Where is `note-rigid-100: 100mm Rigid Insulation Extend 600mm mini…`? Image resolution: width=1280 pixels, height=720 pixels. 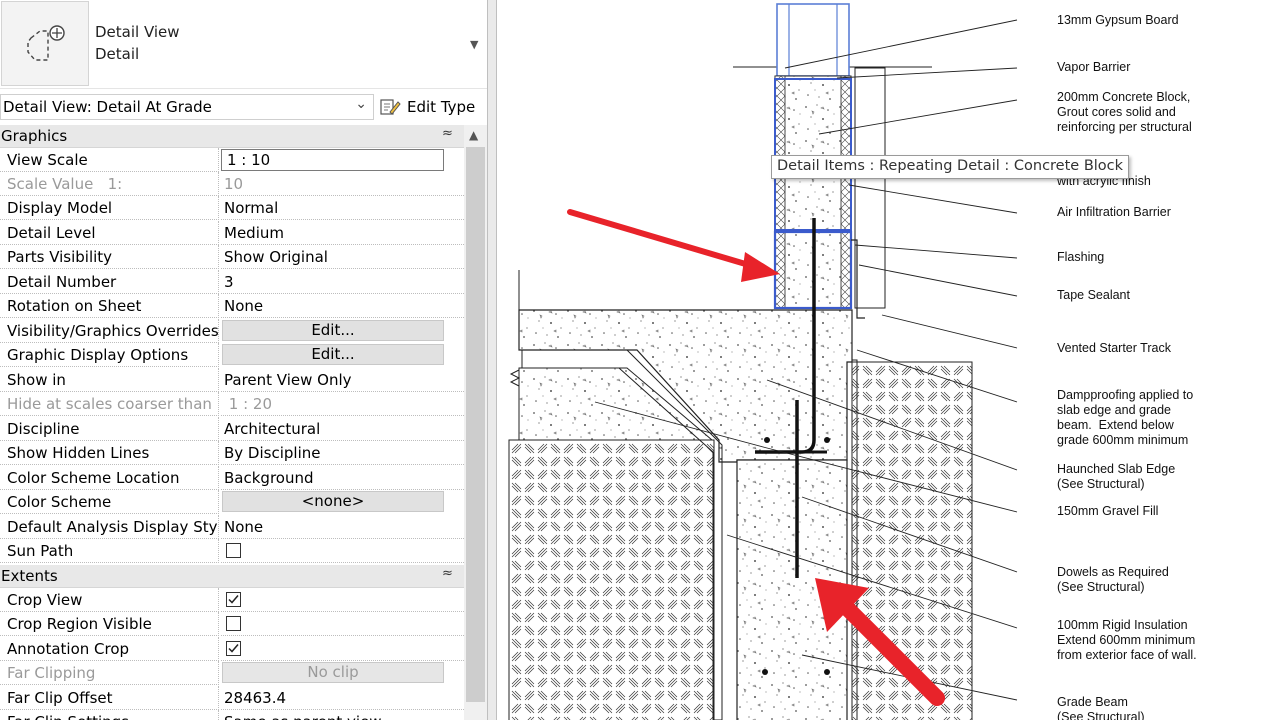
note-rigid-100: 100mm Rigid Insulation Extend 600mm mini… is located at coordinates (1127, 640).